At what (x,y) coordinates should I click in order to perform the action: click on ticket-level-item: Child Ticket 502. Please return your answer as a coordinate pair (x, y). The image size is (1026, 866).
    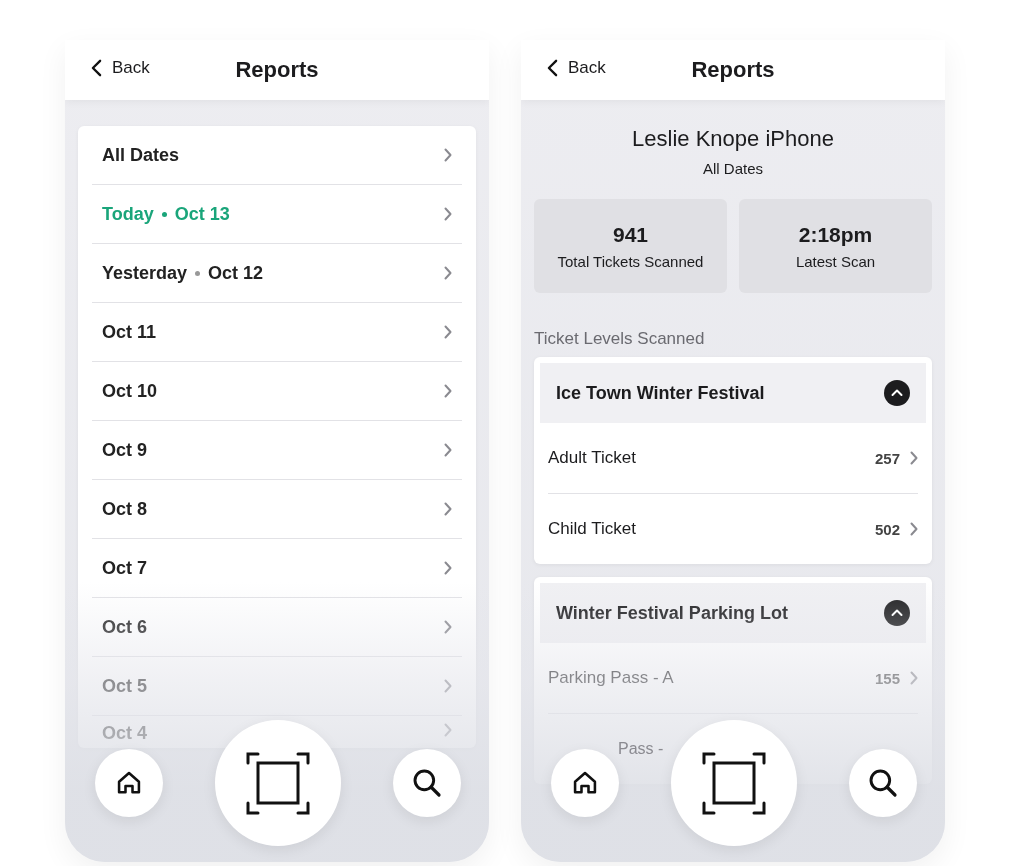
    Looking at the image, I should click on (733, 529).